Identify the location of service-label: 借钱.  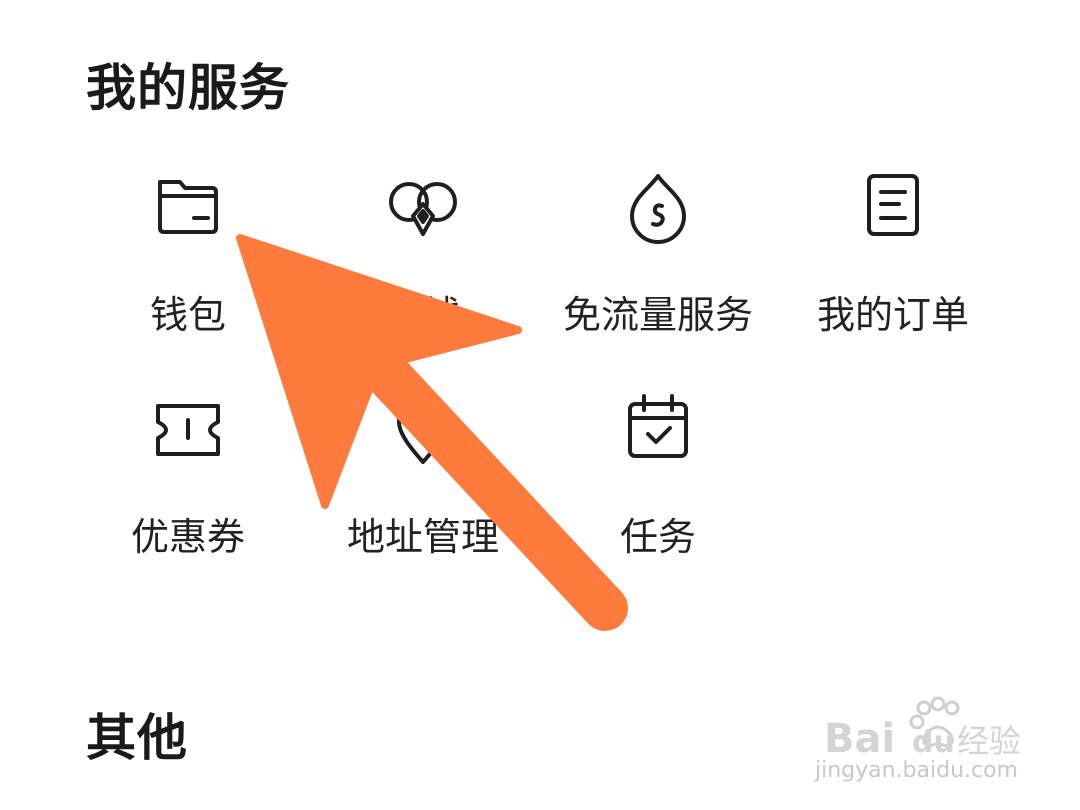
(422, 315).